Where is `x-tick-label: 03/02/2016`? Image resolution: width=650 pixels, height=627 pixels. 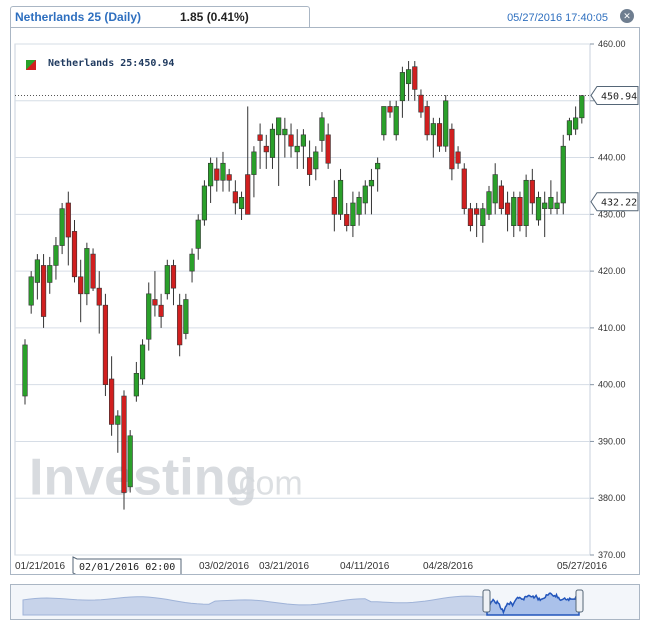
x-tick-label: 03/02/2016 is located at coordinates (224, 566).